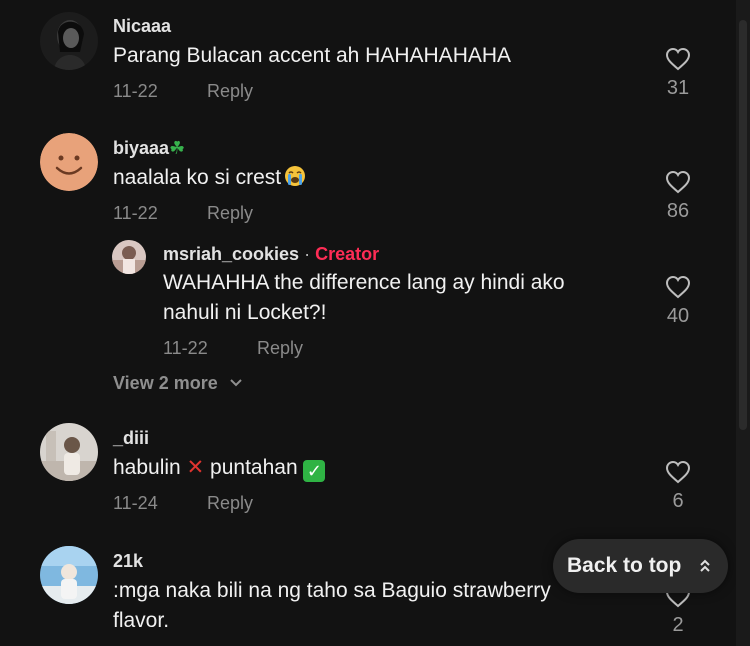 This screenshot has width=750, height=646. What do you see at coordinates (678, 301) in the screenshot?
I see `like-button: 40` at bounding box center [678, 301].